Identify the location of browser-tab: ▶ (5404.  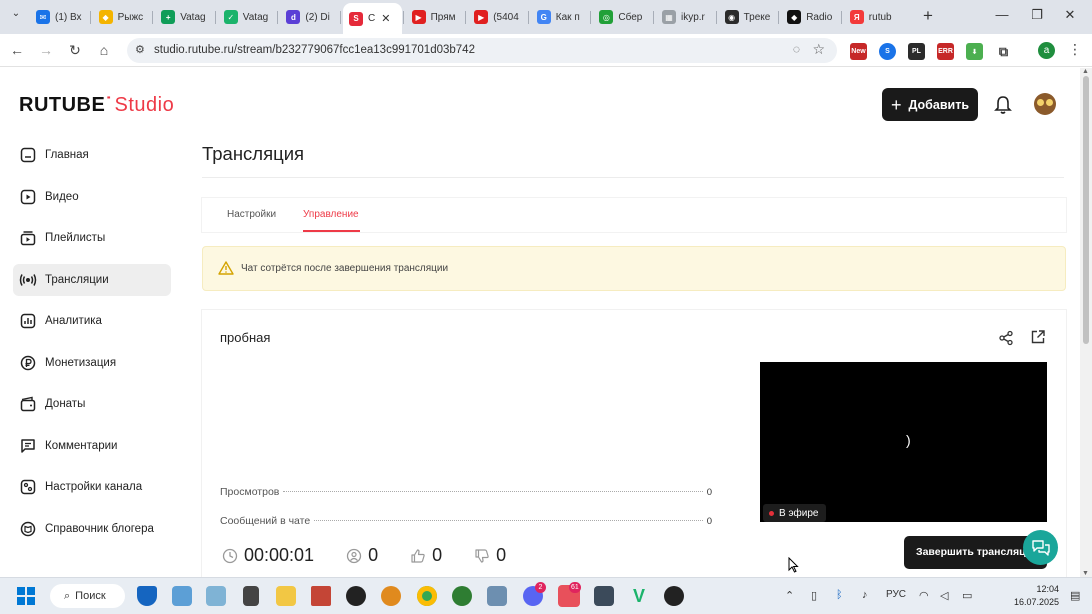
(497, 17).